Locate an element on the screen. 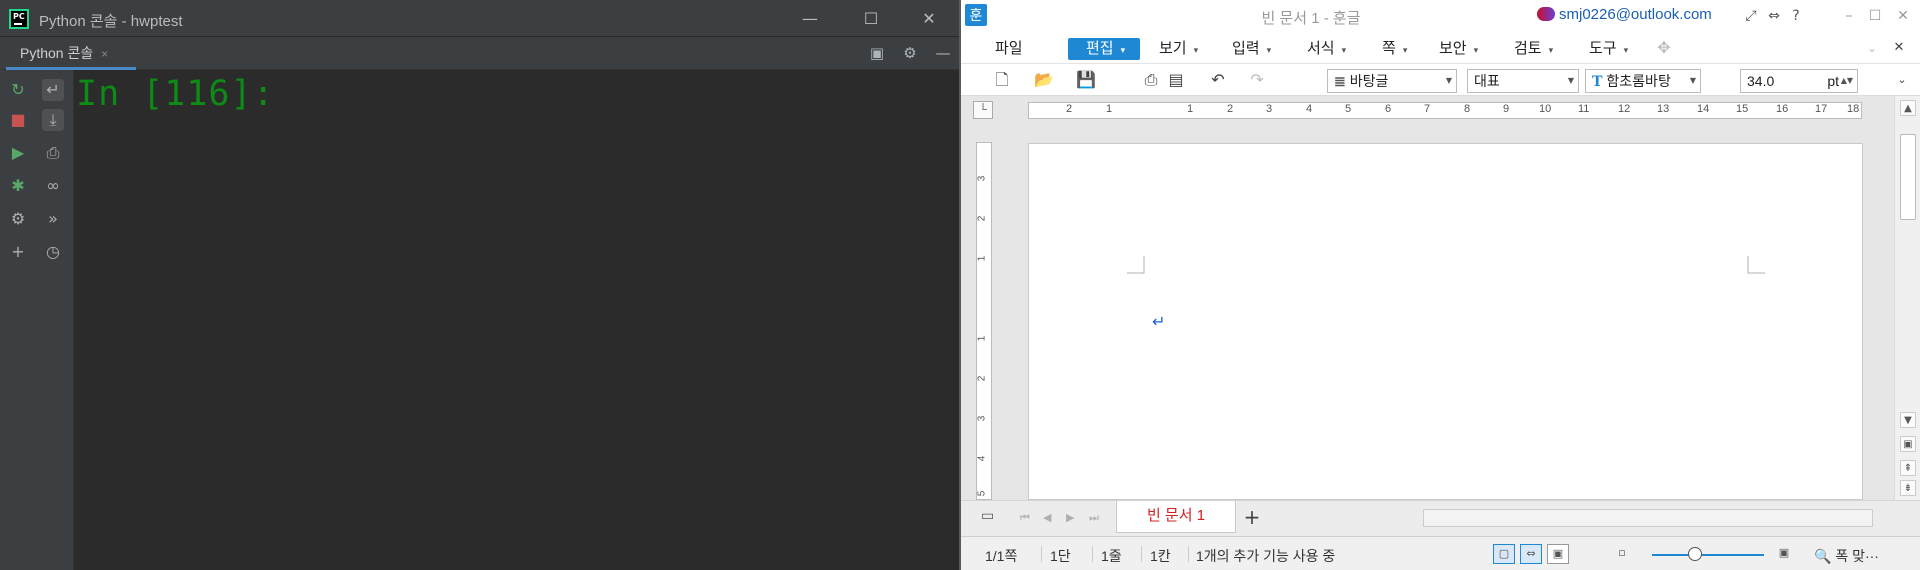 The height and width of the screenshot is (570, 1920). vertical-scrollbar: ▲ ▼ ▣ ⇞ ⇟ is located at coordinates (1907, 298).